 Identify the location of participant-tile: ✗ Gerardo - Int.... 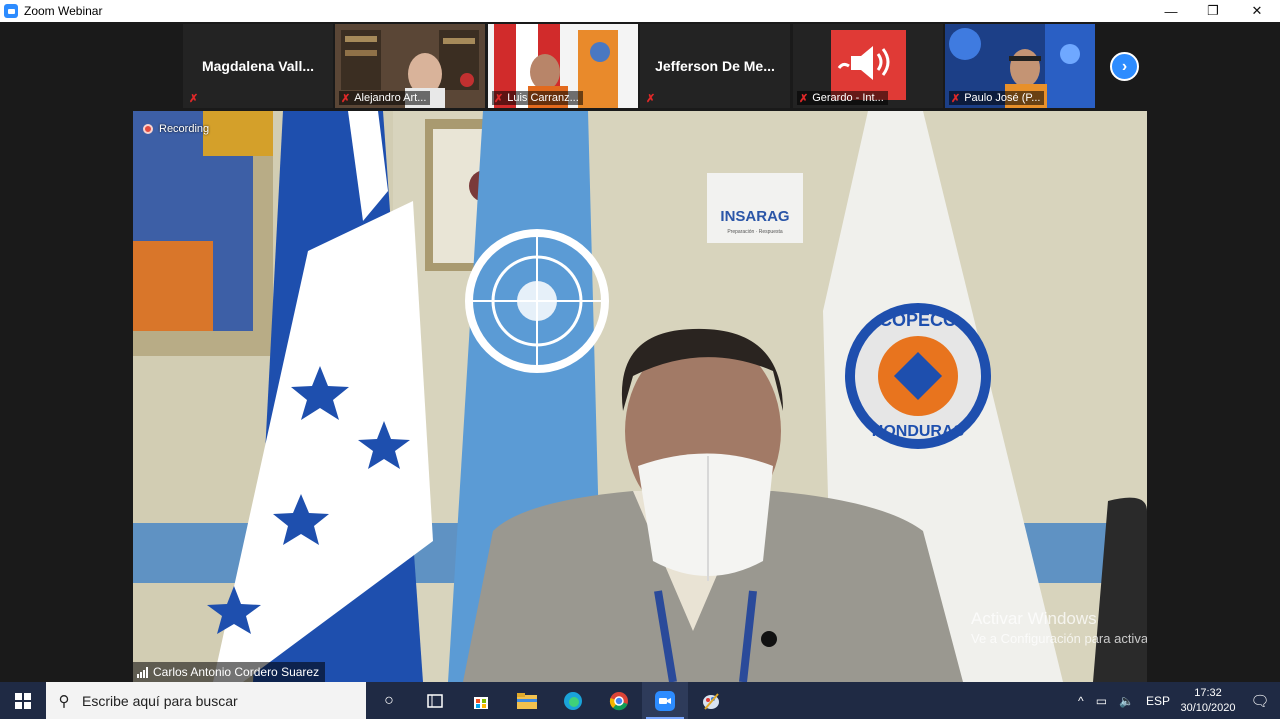
(868, 66).